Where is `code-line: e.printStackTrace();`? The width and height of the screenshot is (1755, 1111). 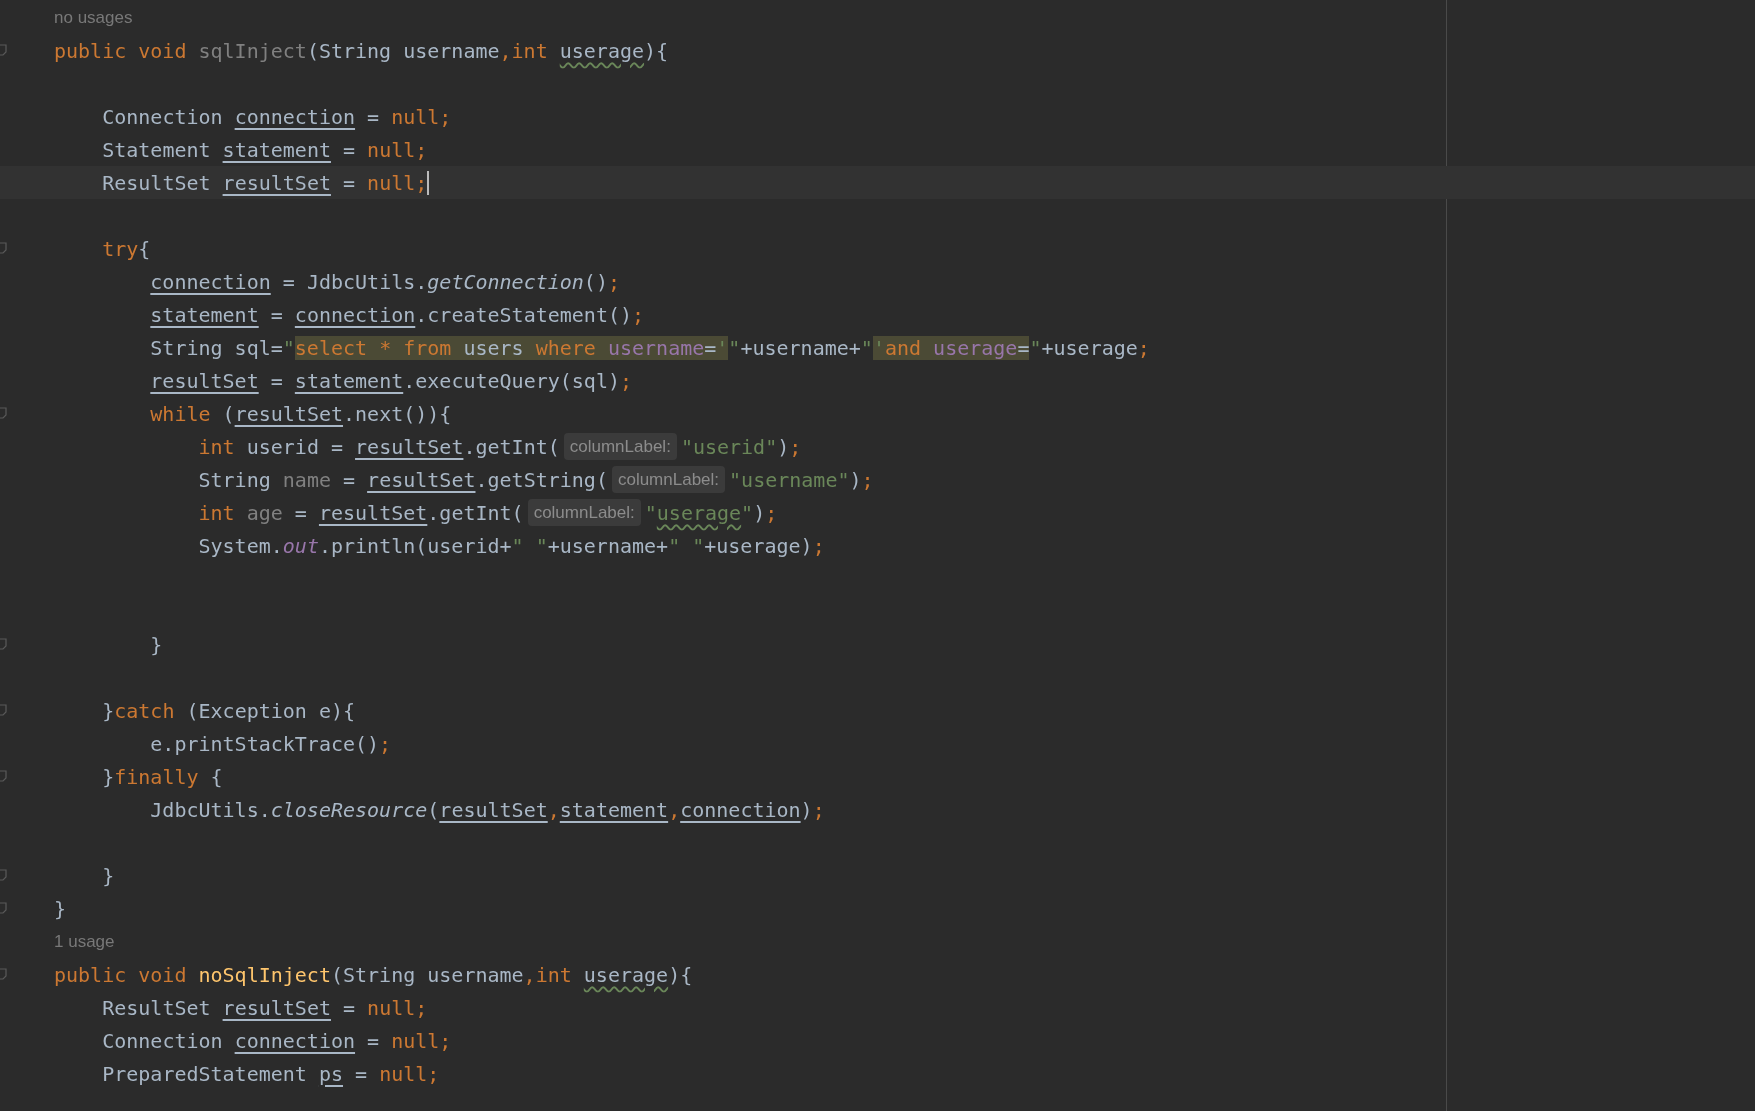 code-line: e.printStackTrace(); is located at coordinates (270, 744).